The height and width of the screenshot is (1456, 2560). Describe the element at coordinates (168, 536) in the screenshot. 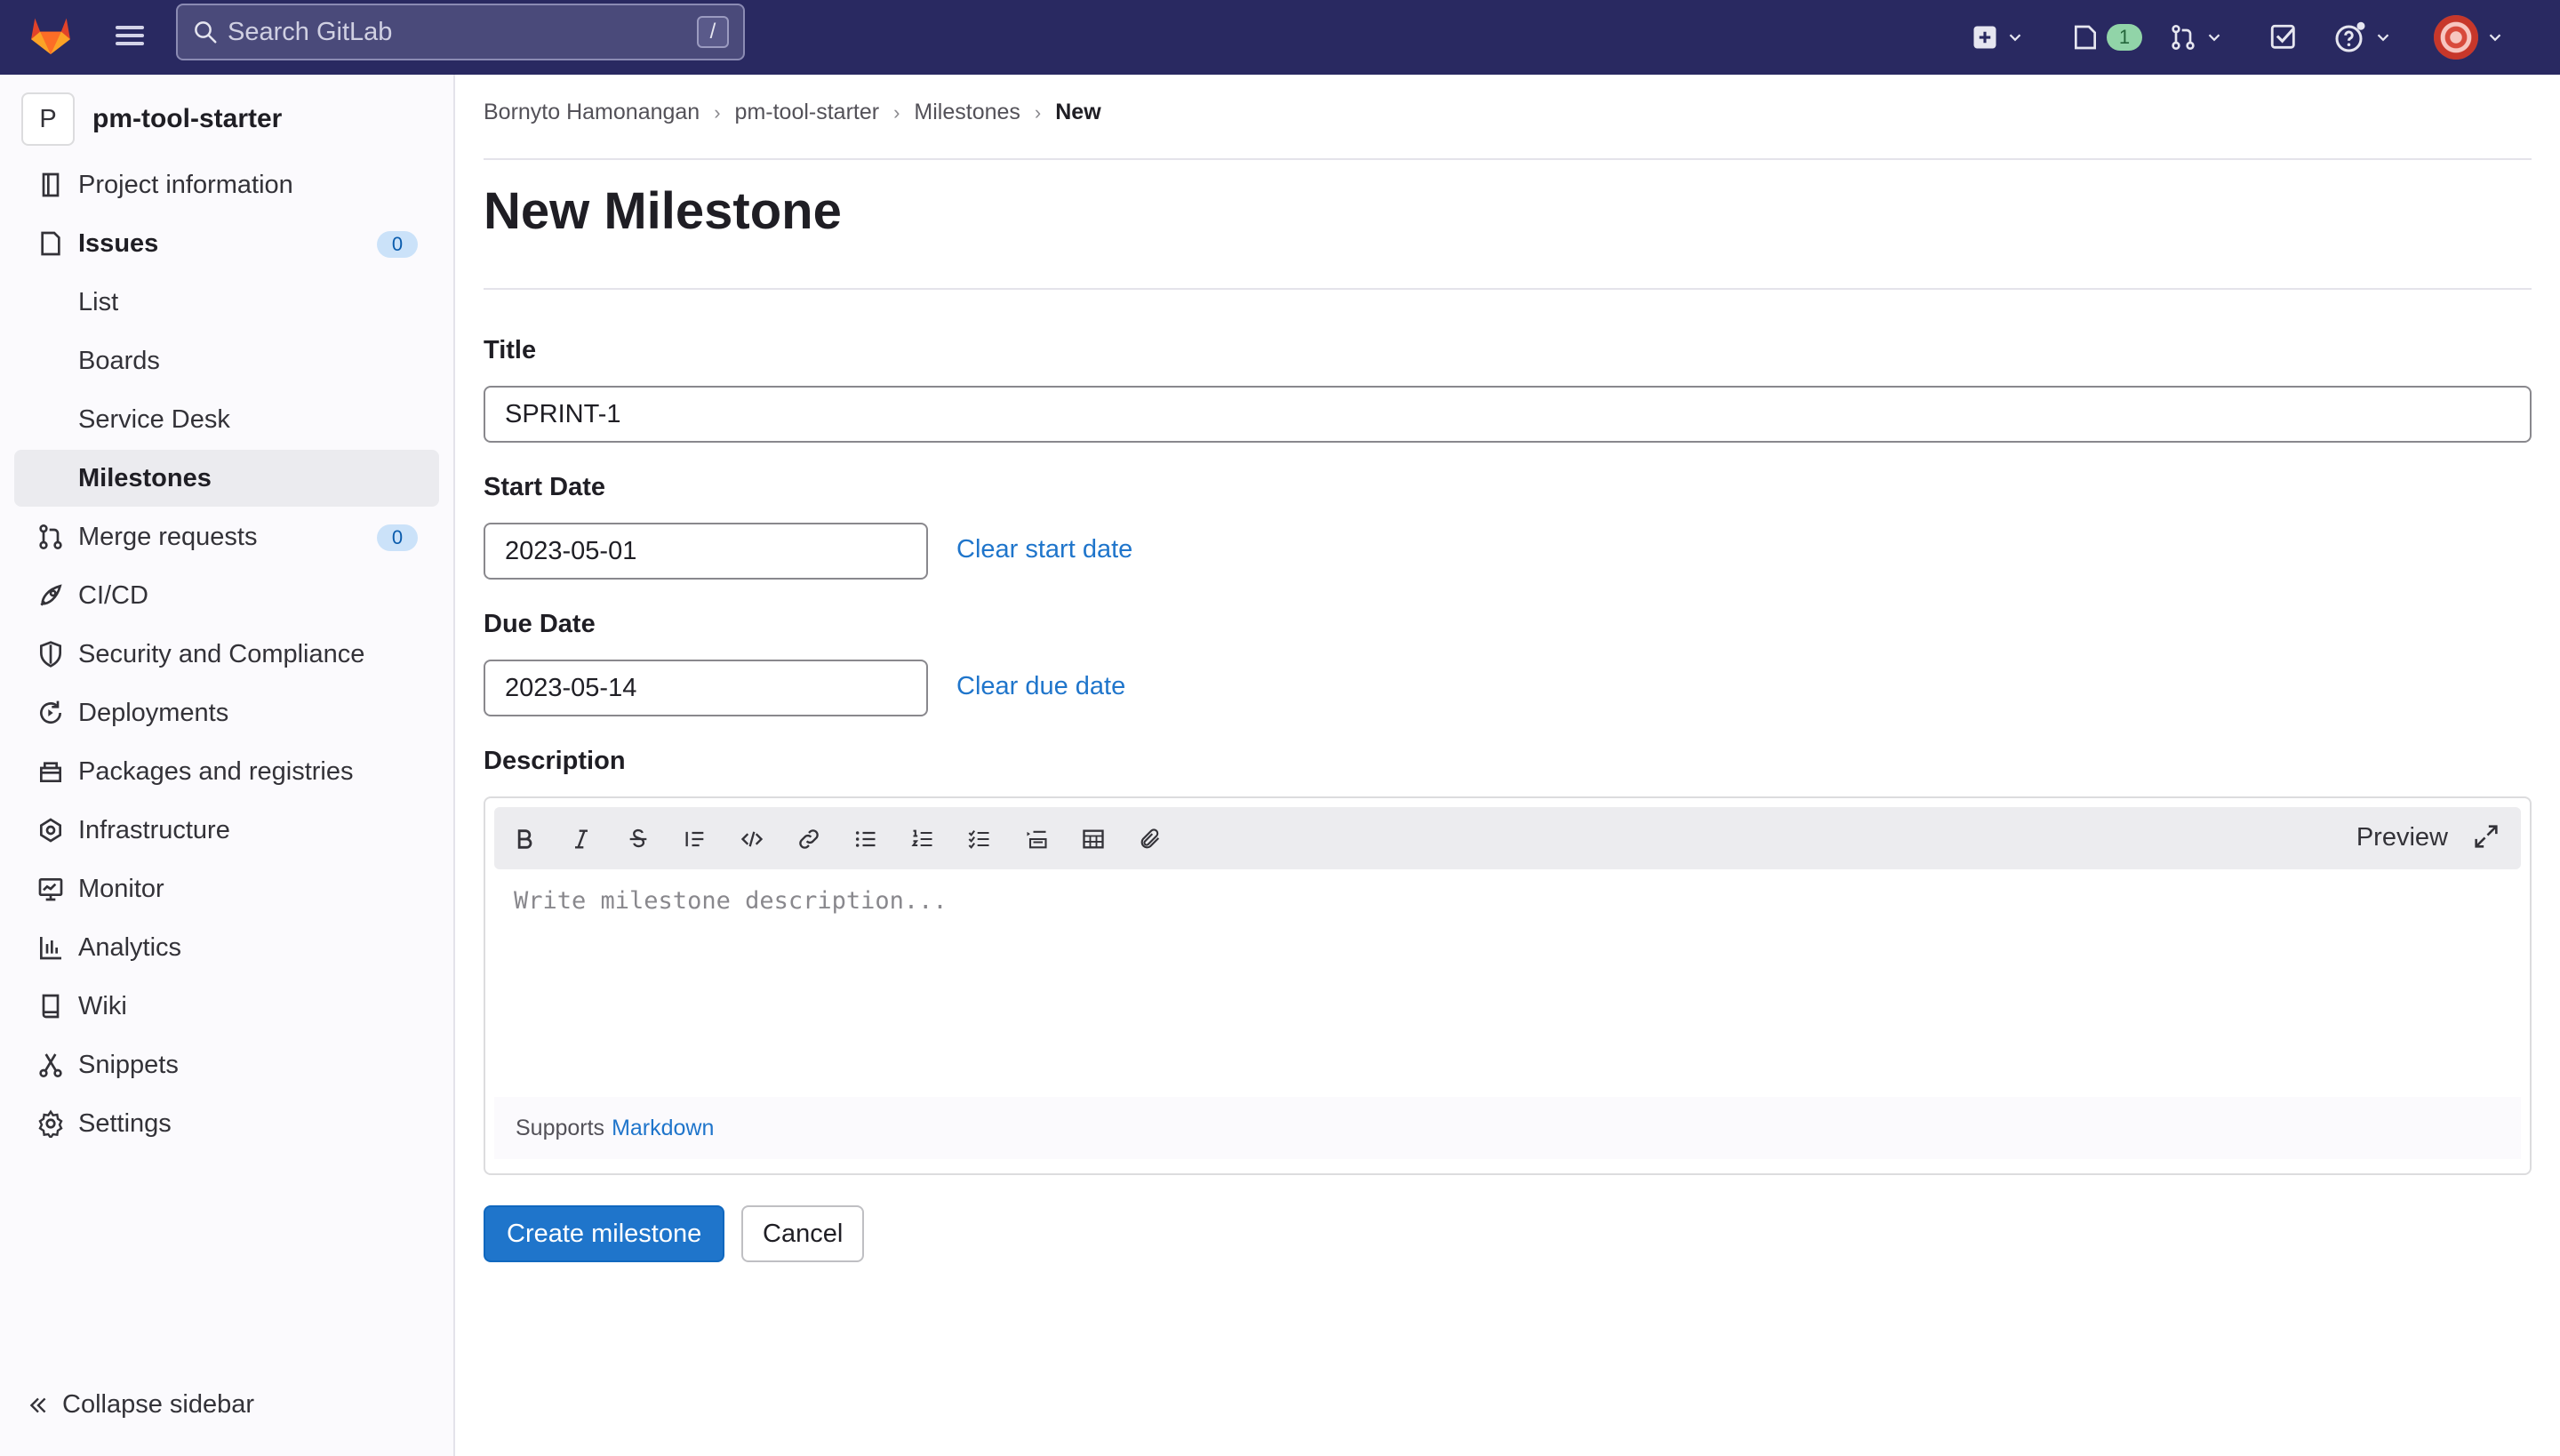

I see `sidebar-item-label: Merge requests` at that location.